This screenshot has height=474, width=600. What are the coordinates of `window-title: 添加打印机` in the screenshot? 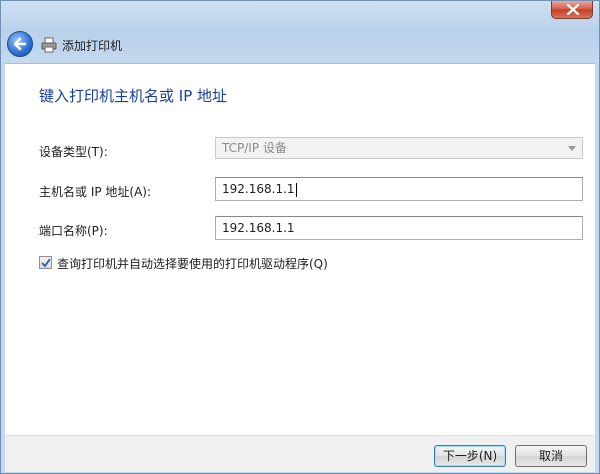 It's located at (92, 46).